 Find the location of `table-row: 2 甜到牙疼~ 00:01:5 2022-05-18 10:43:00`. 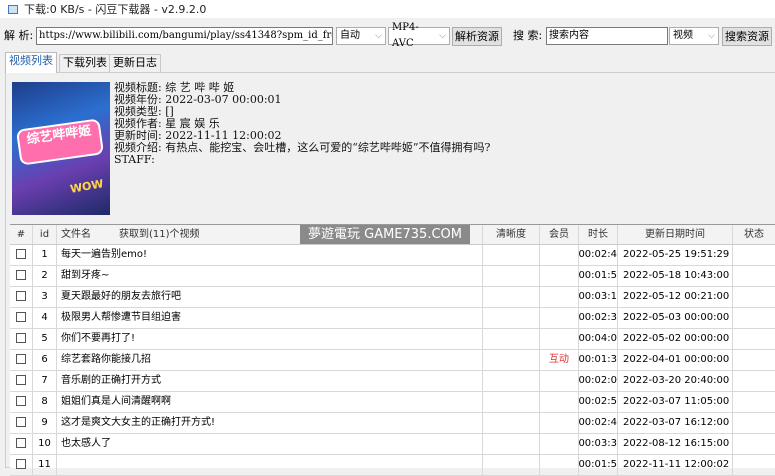

table-row: 2 甜到牙疼~ 00:01:5 2022-05-18 10:43:00 is located at coordinates (392, 276).